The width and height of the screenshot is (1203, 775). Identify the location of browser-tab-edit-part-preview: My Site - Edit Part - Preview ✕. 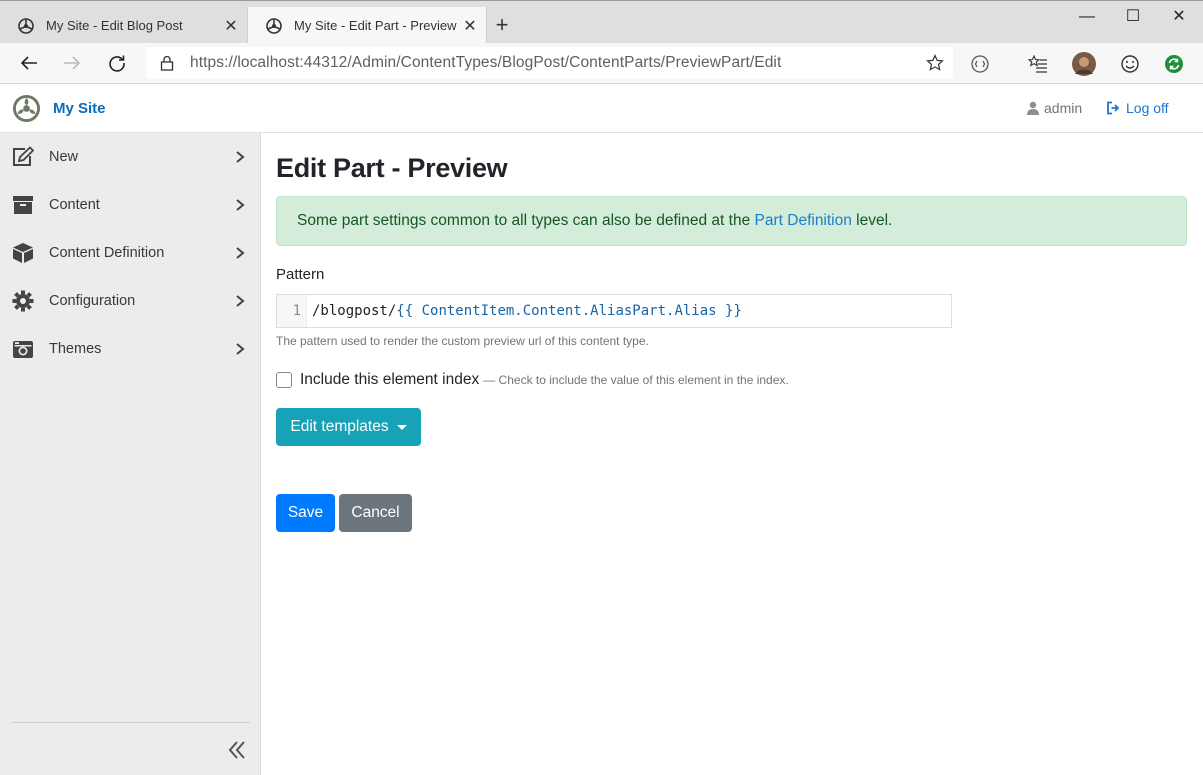
(367, 25).